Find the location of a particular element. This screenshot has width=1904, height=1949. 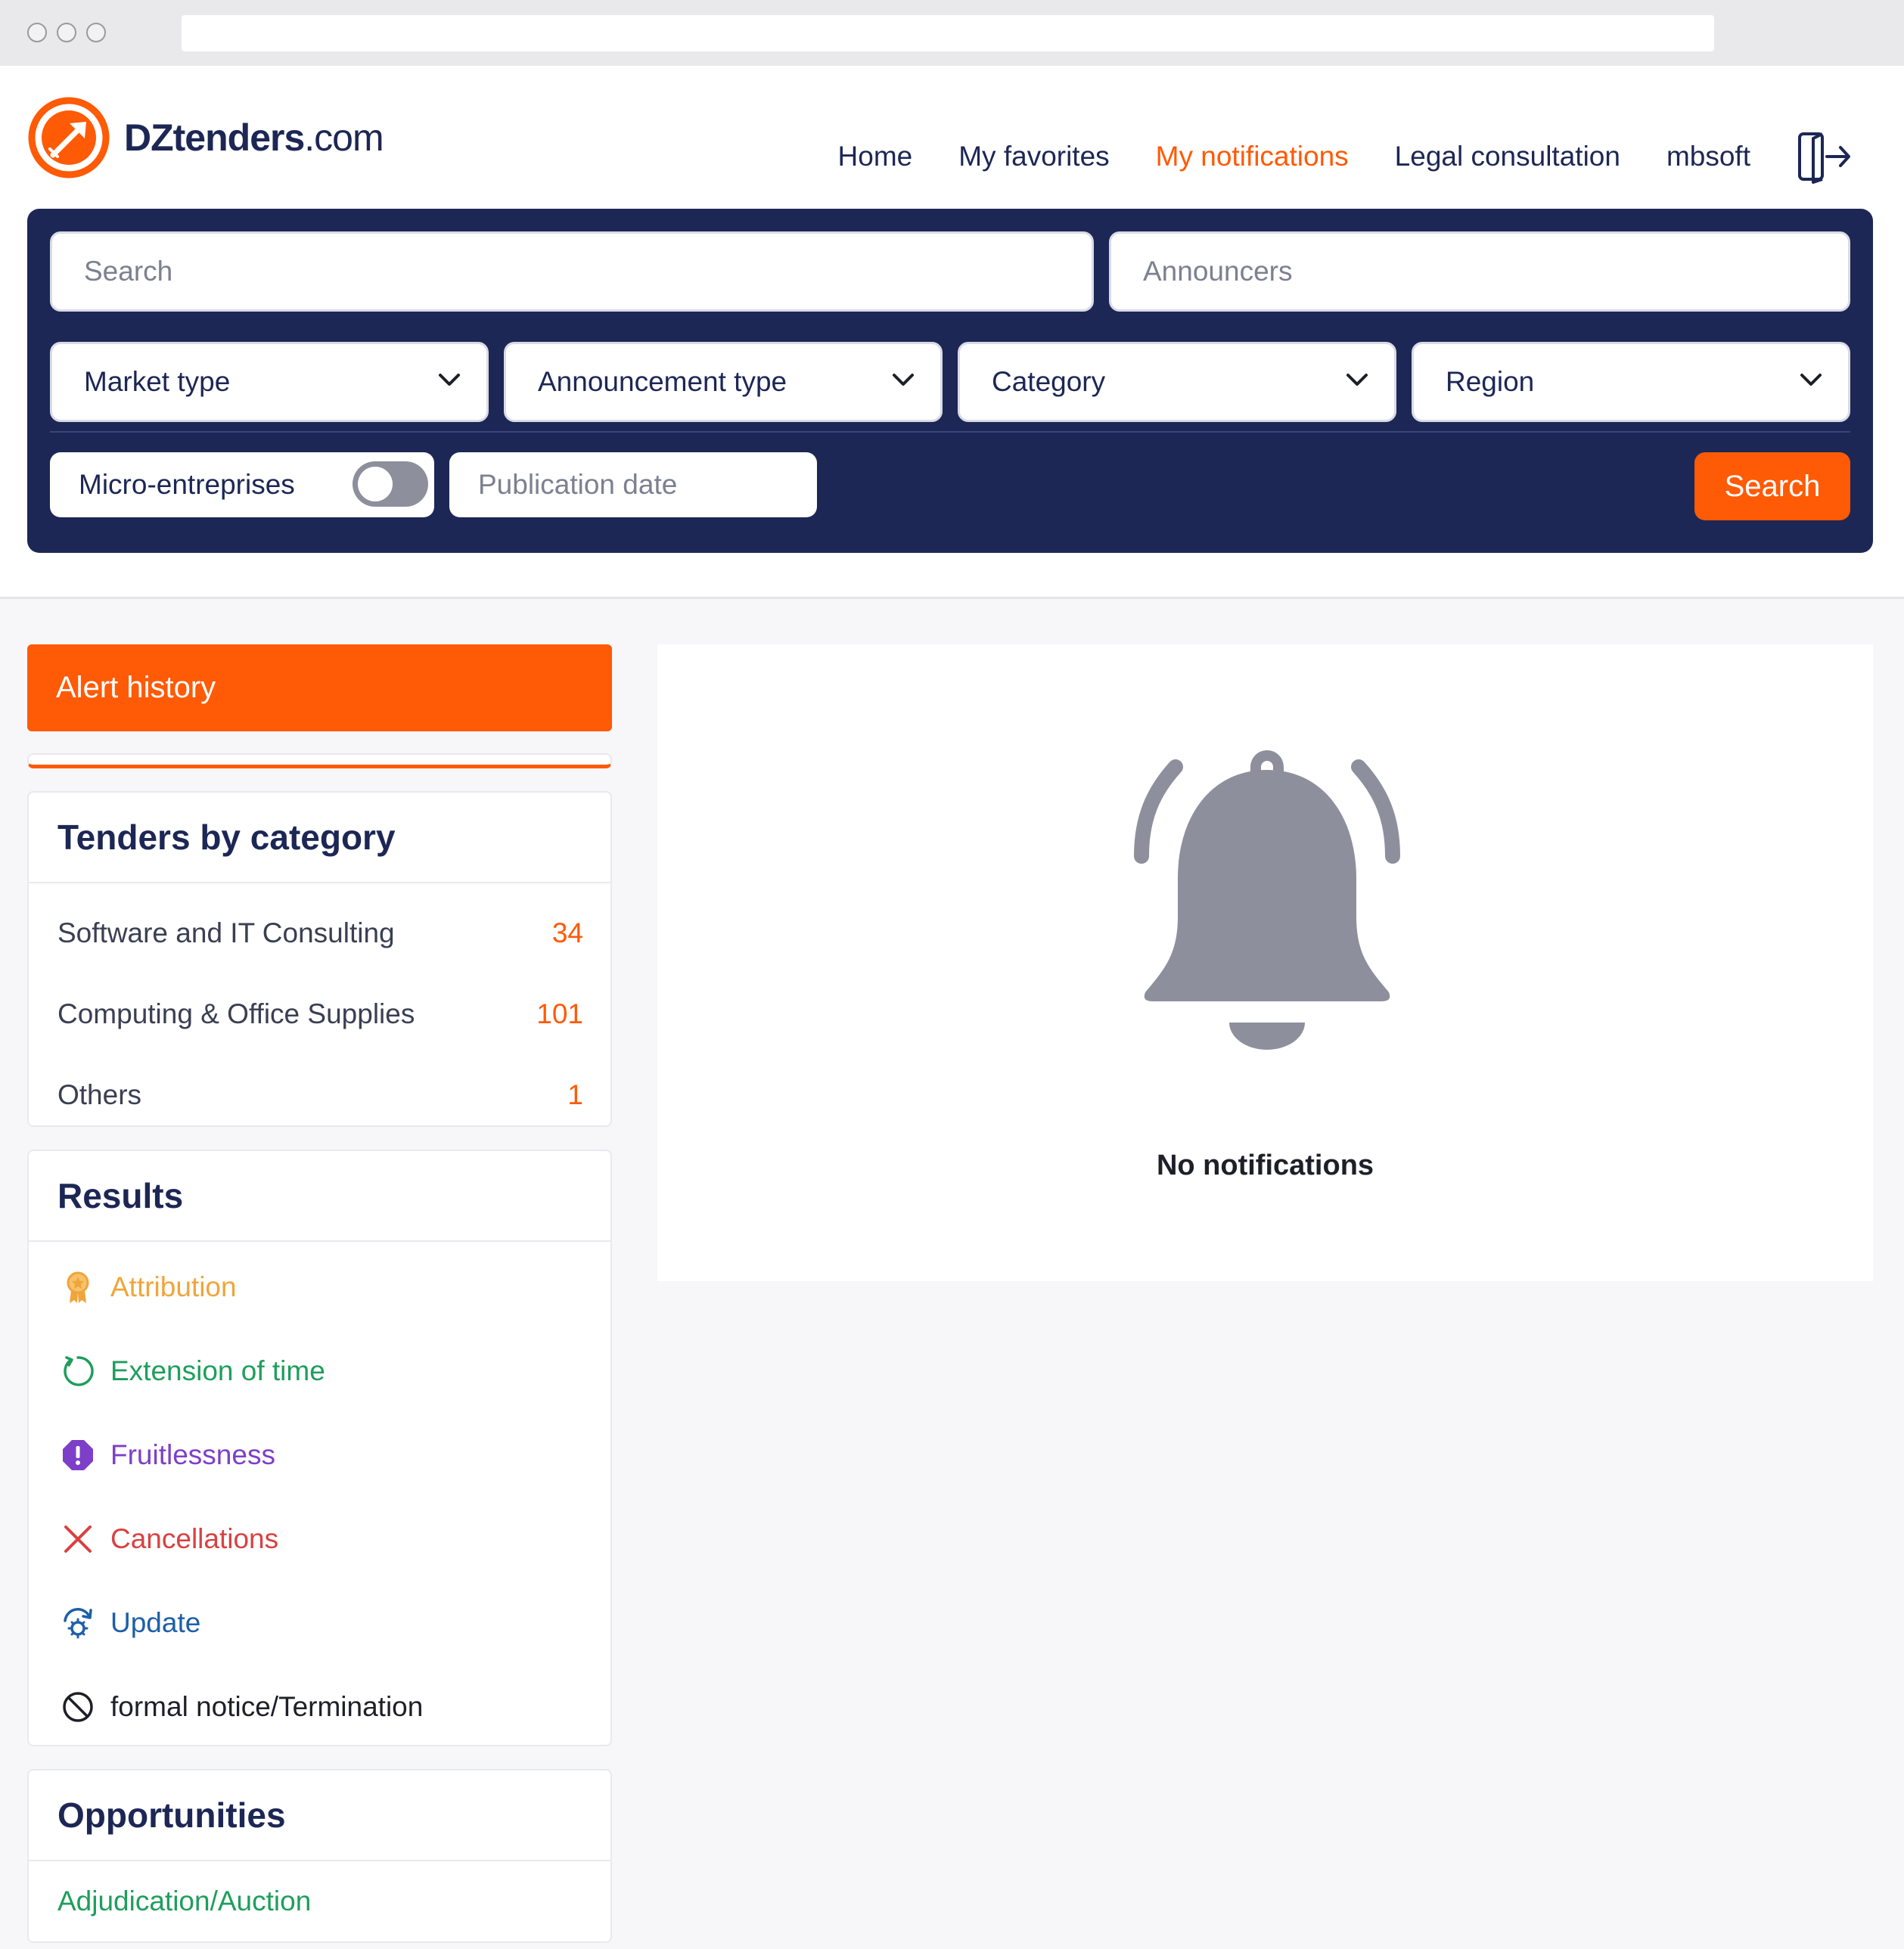

announcement-type-select: Announcement type is located at coordinates (724, 382).